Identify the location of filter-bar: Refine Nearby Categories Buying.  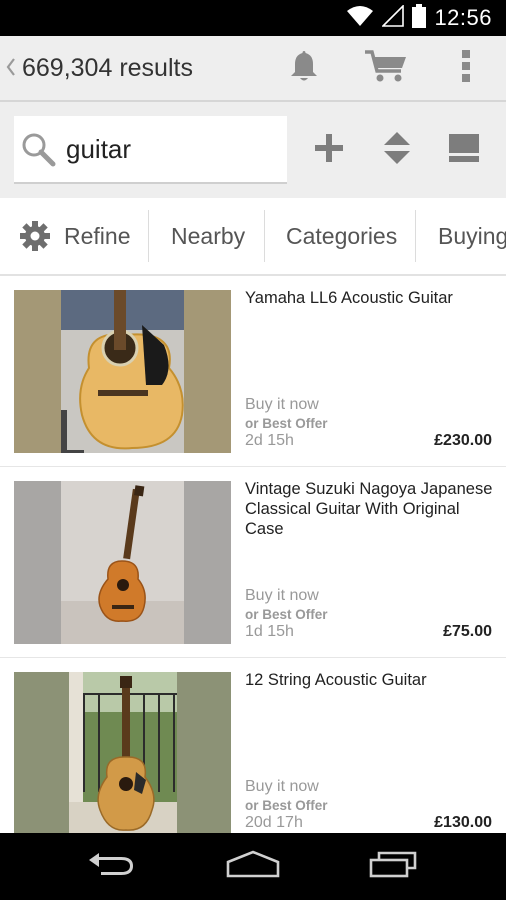
(253, 237).